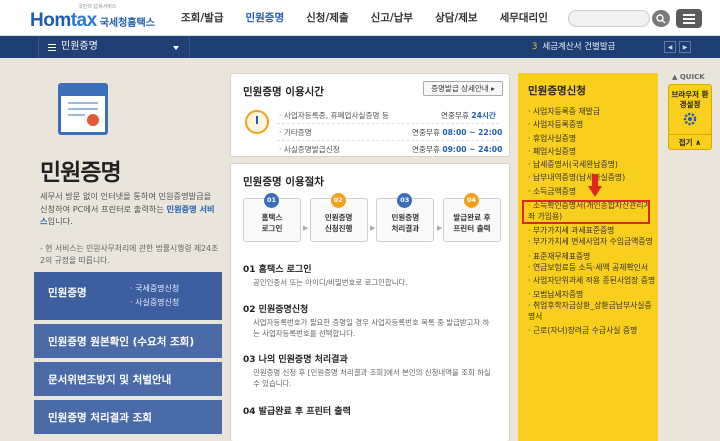  I want to click on logo-wordmark: Homtax, so click(63, 21).